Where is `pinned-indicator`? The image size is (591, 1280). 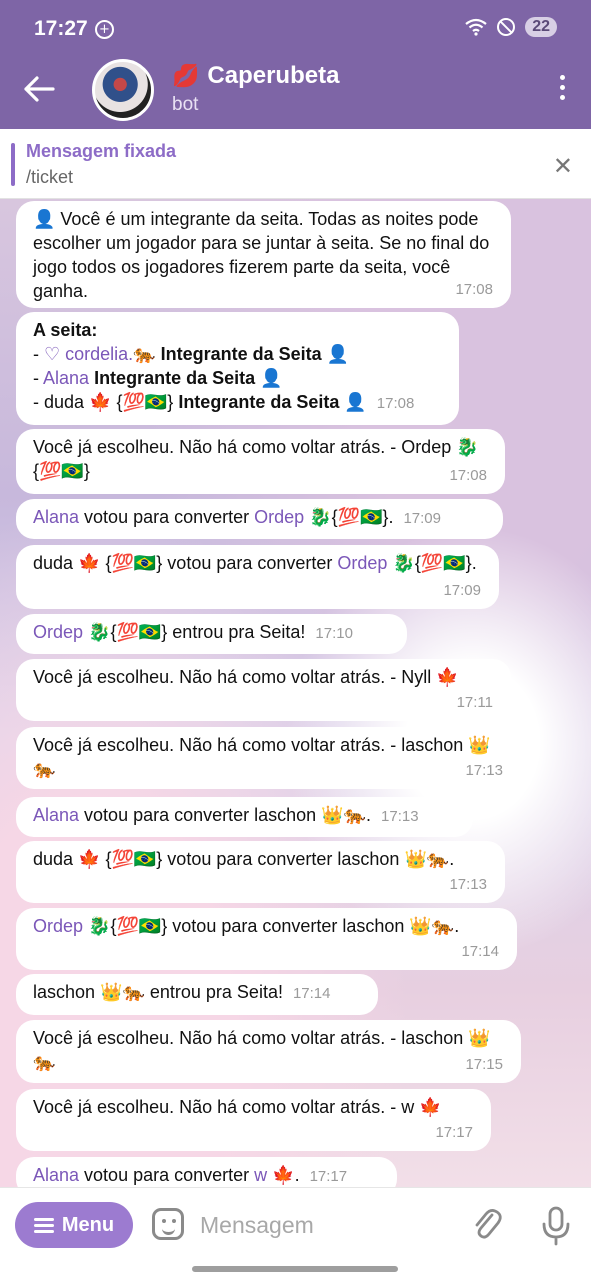 pinned-indicator is located at coordinates (13, 164).